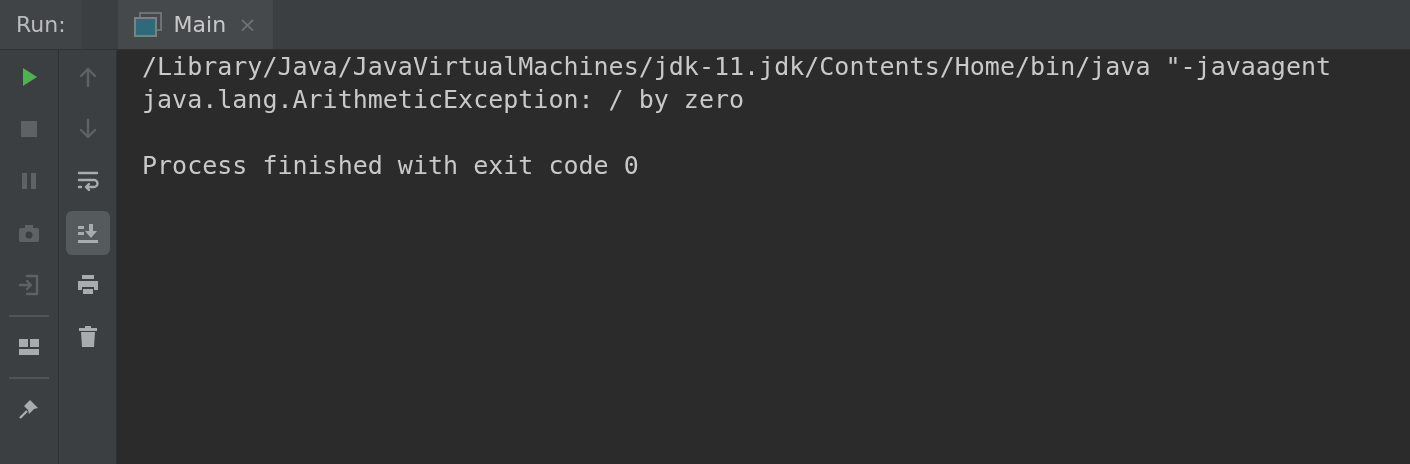 The height and width of the screenshot is (464, 1410). I want to click on toolbar-button, so click(87, 233).